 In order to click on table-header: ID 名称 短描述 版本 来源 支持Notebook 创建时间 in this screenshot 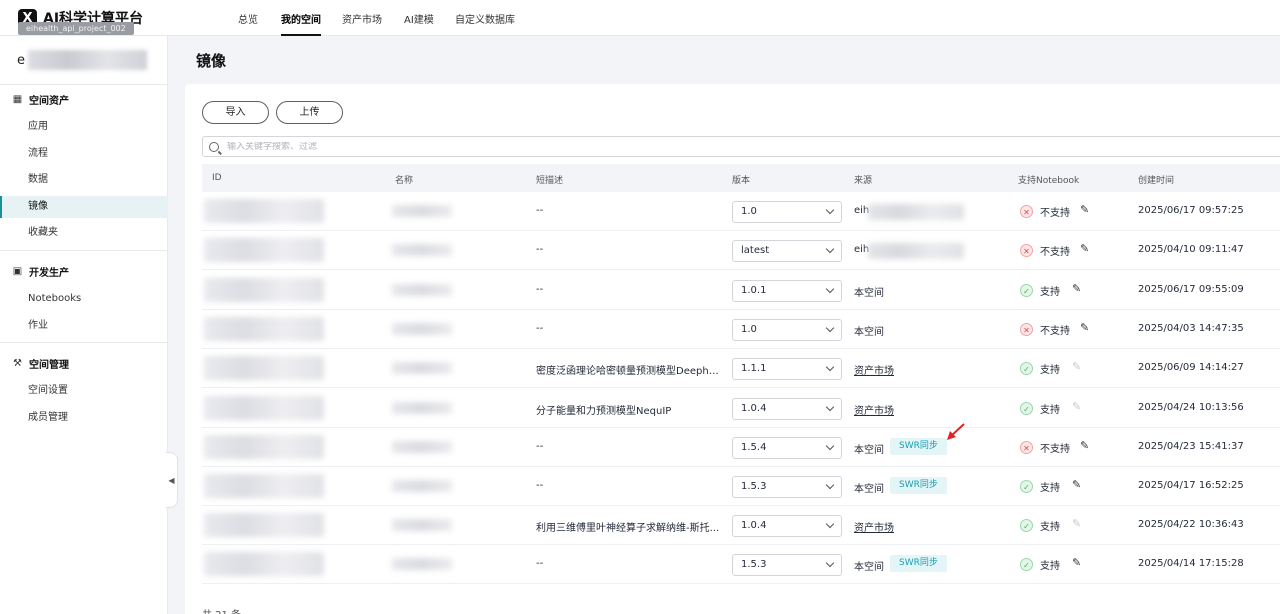, I will do `click(741, 178)`.